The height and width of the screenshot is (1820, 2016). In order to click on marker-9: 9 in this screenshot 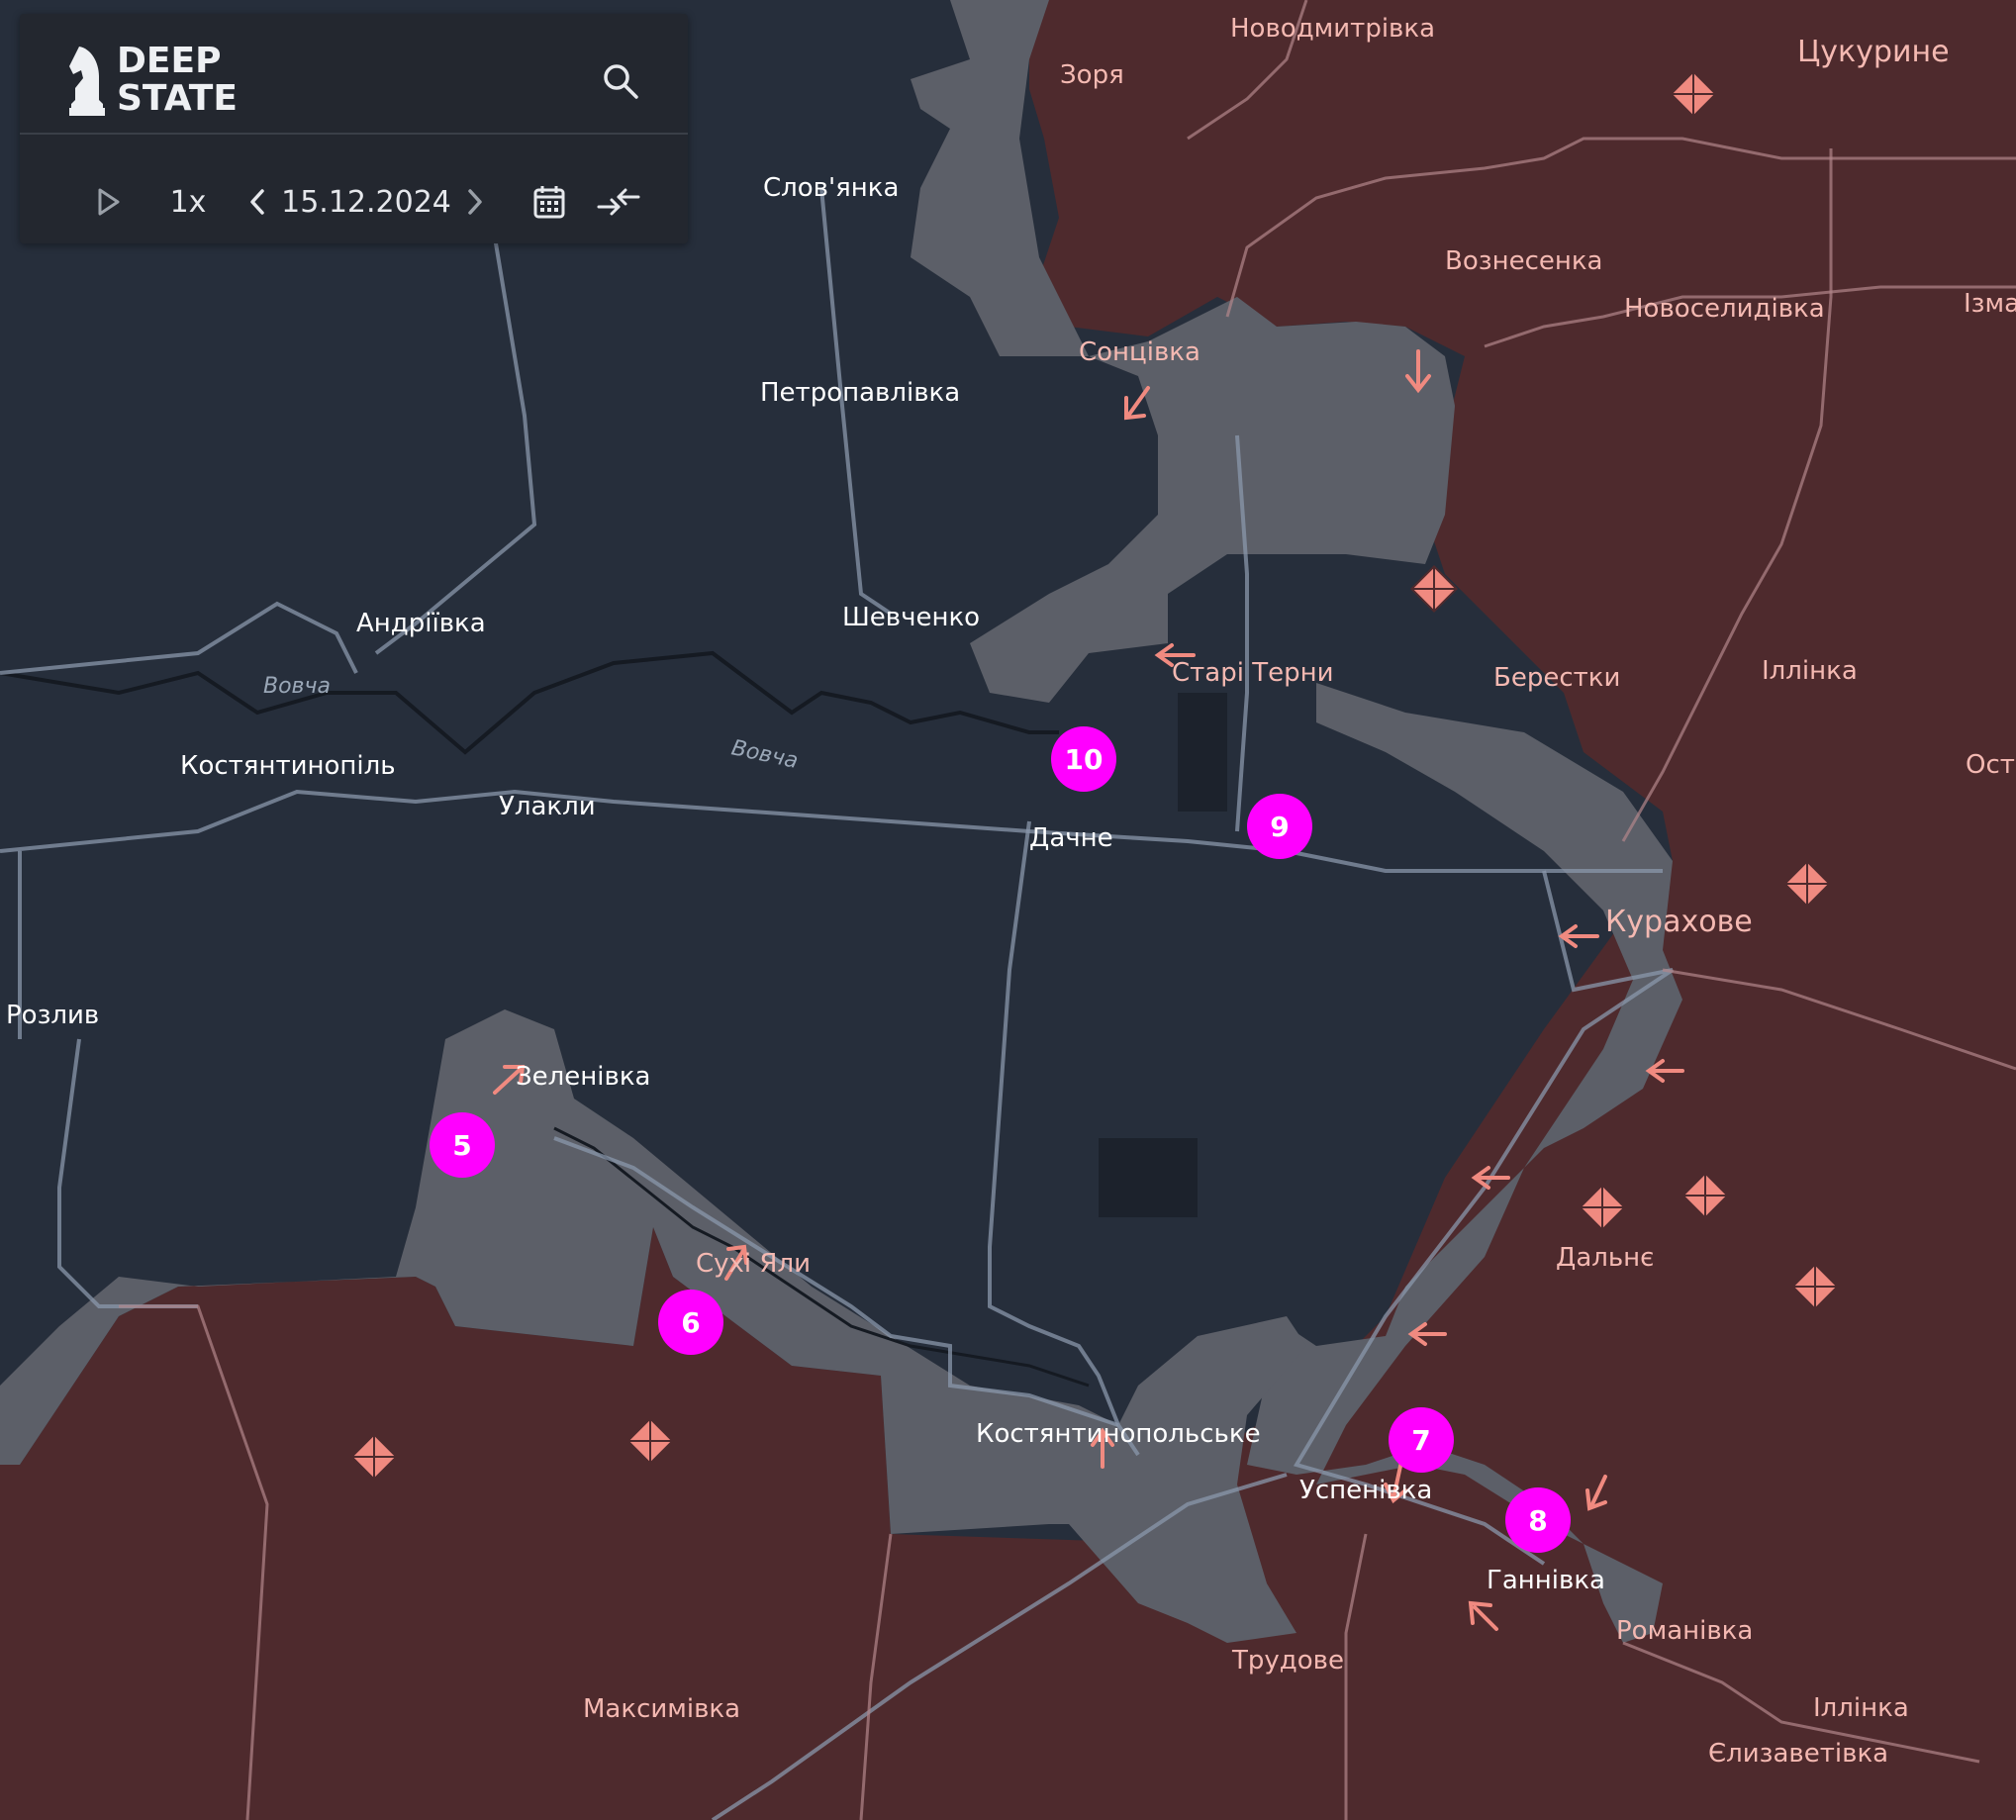, I will do `click(1279, 826)`.